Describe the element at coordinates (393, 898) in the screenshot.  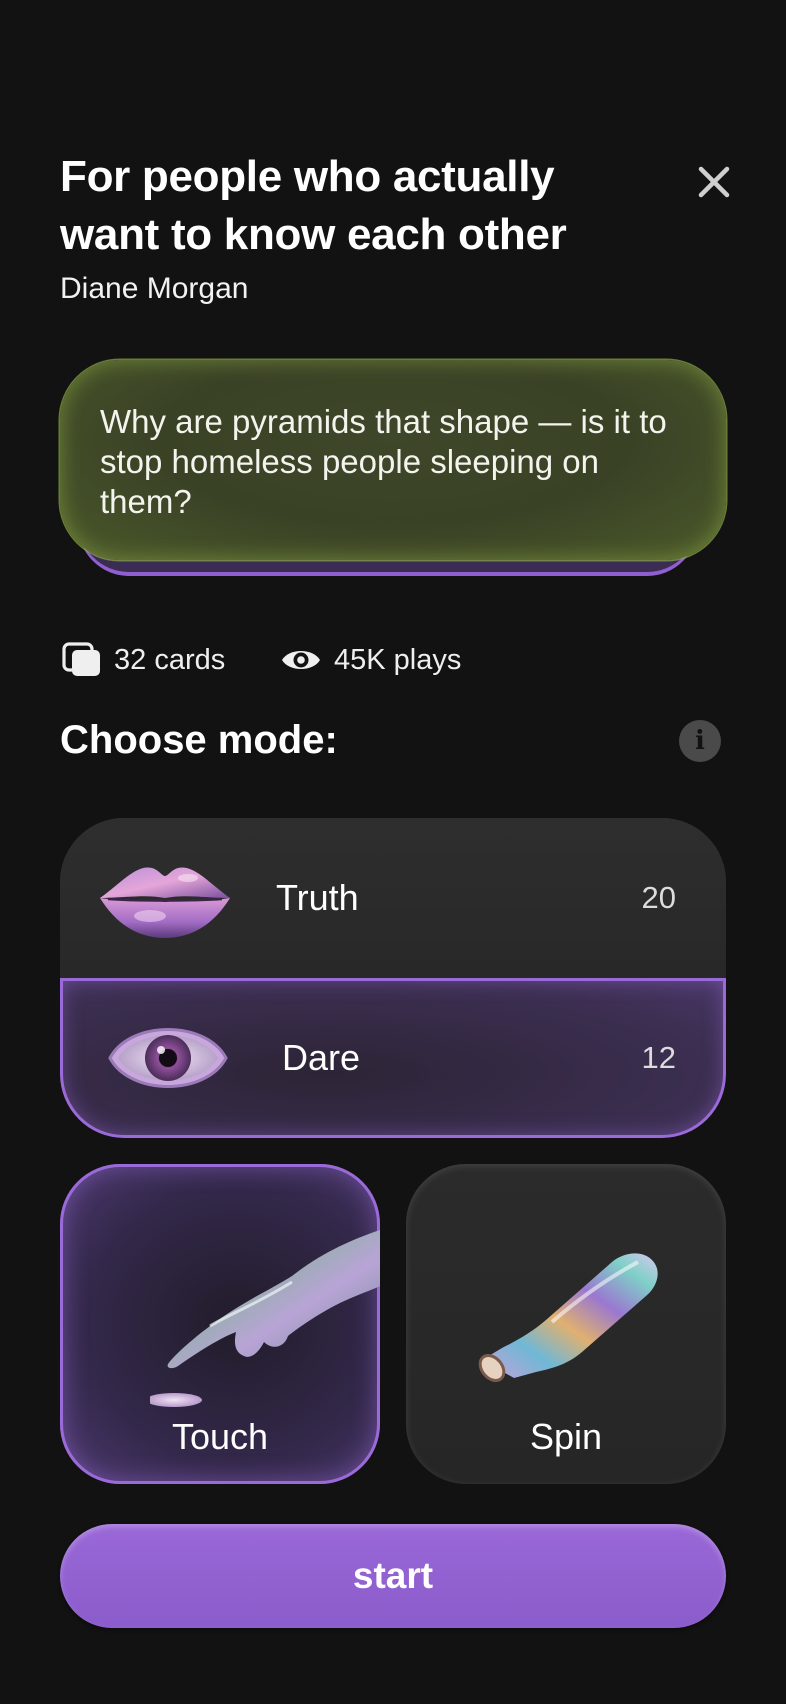
I see `mode-option-truth: Truth 20` at that location.